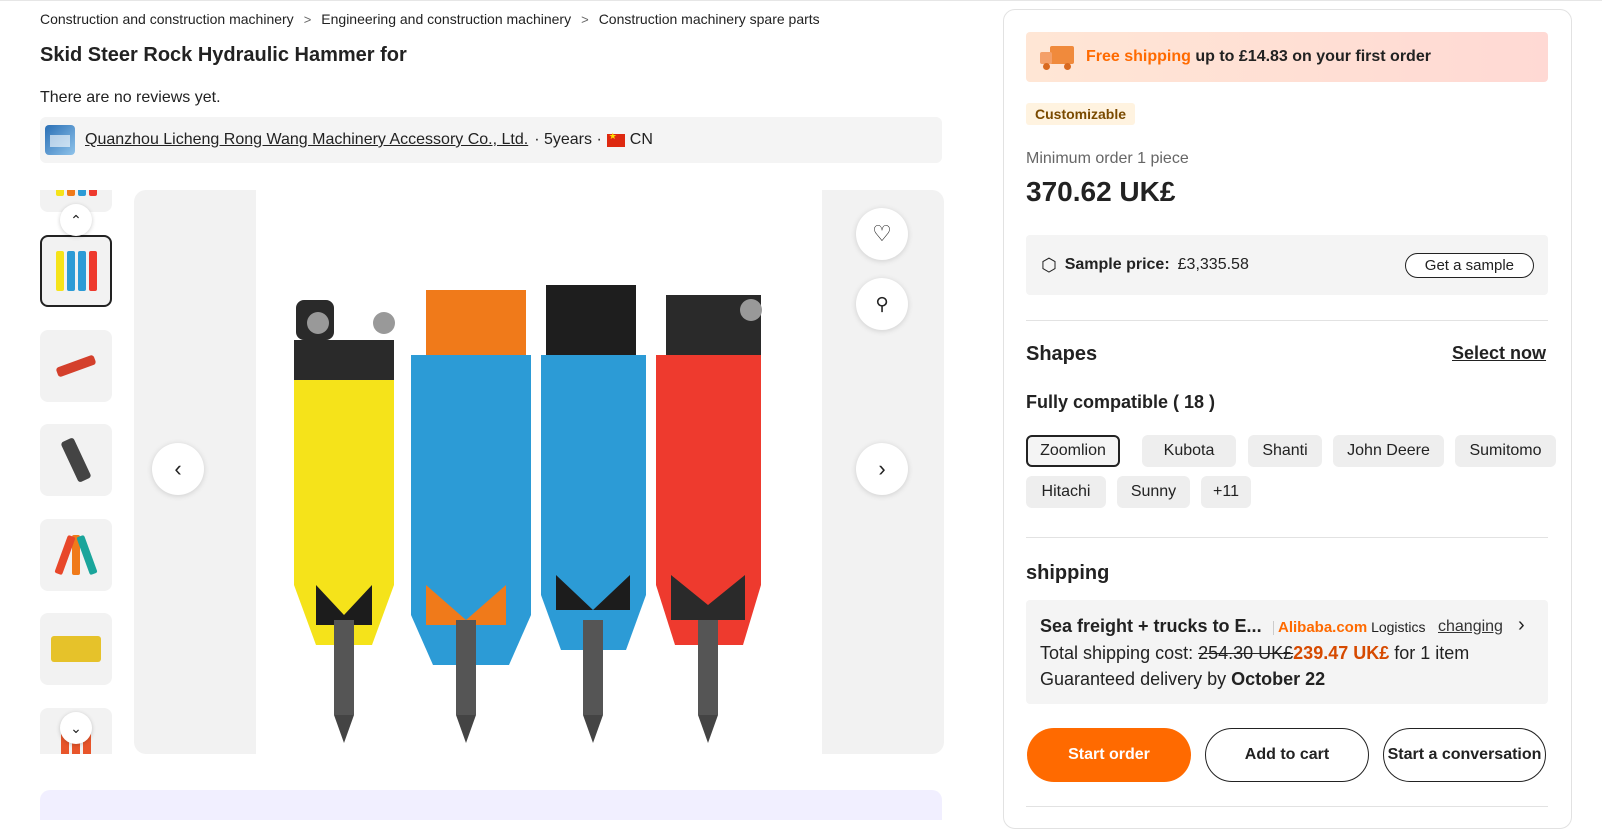  What do you see at coordinates (615, 139) in the screenshot?
I see `china-flag-icon` at bounding box center [615, 139].